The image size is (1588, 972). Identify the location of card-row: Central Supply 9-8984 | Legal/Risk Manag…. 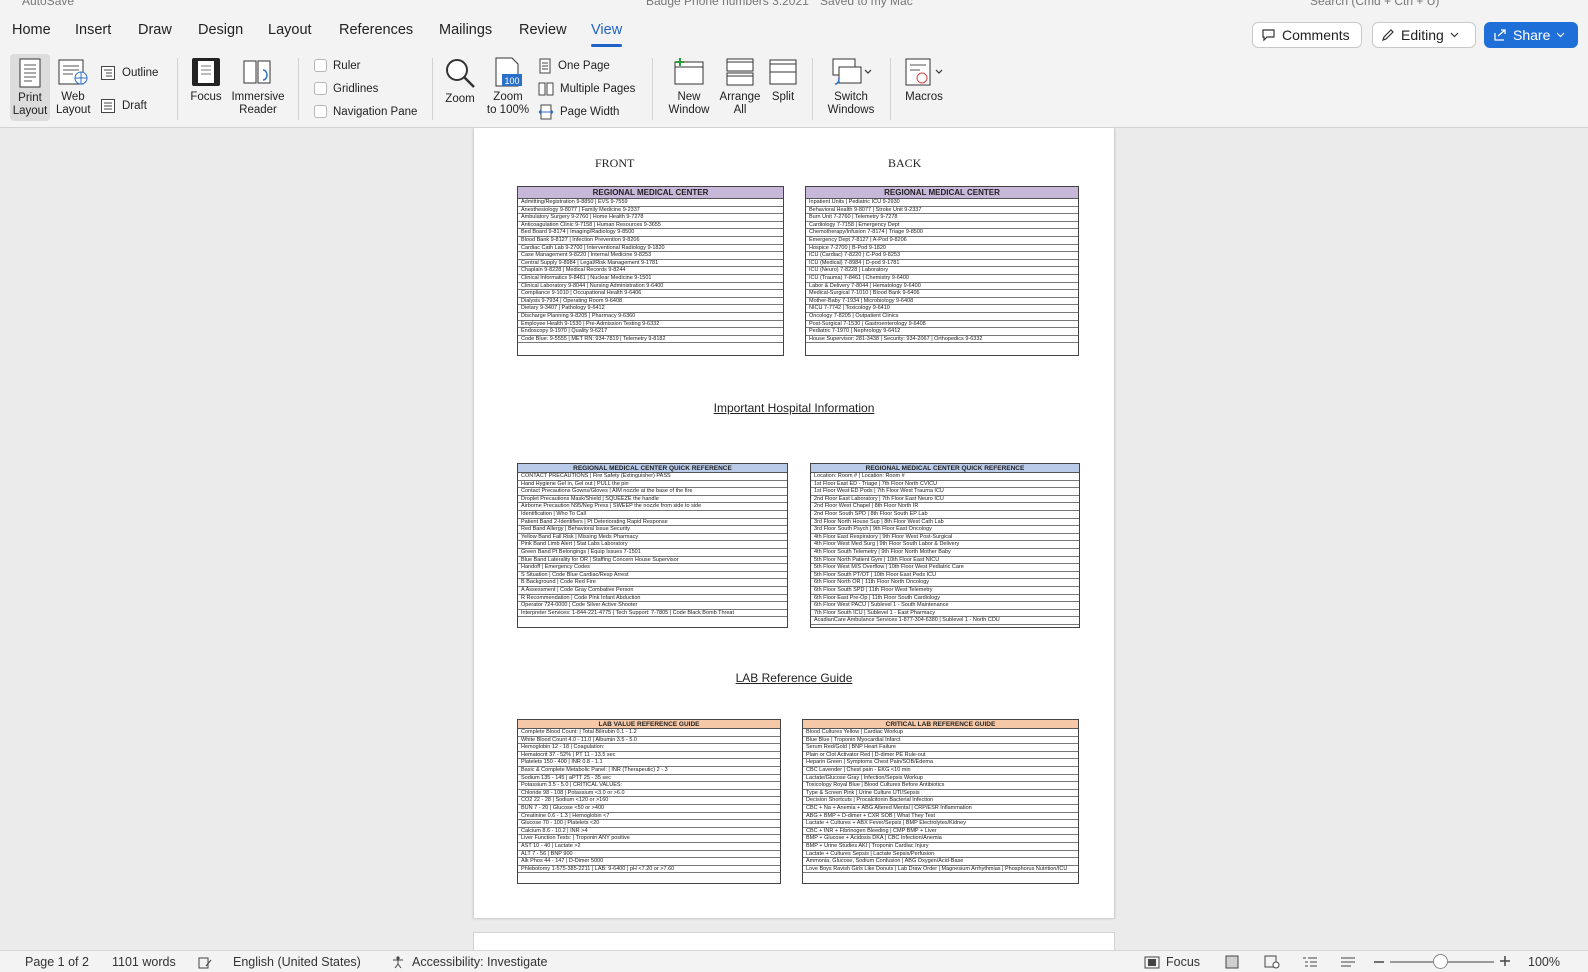
(650, 264).